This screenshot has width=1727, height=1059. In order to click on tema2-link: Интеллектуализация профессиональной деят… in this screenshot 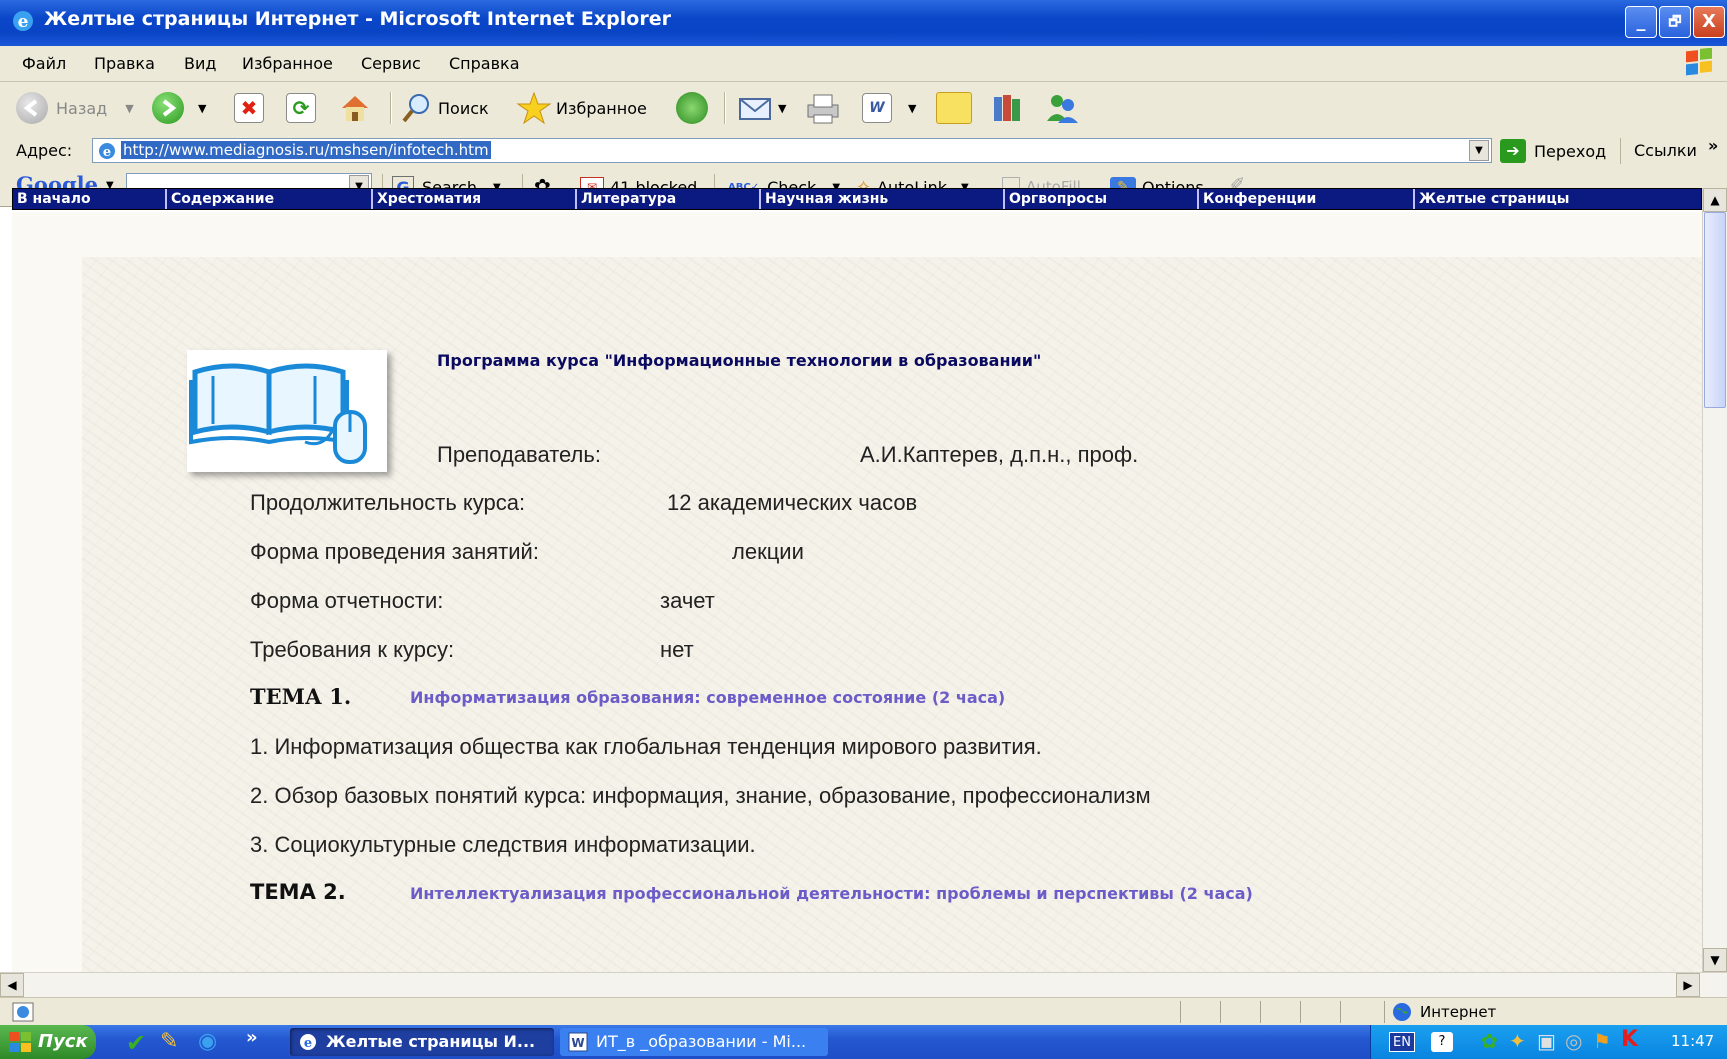, I will do `click(831, 893)`.